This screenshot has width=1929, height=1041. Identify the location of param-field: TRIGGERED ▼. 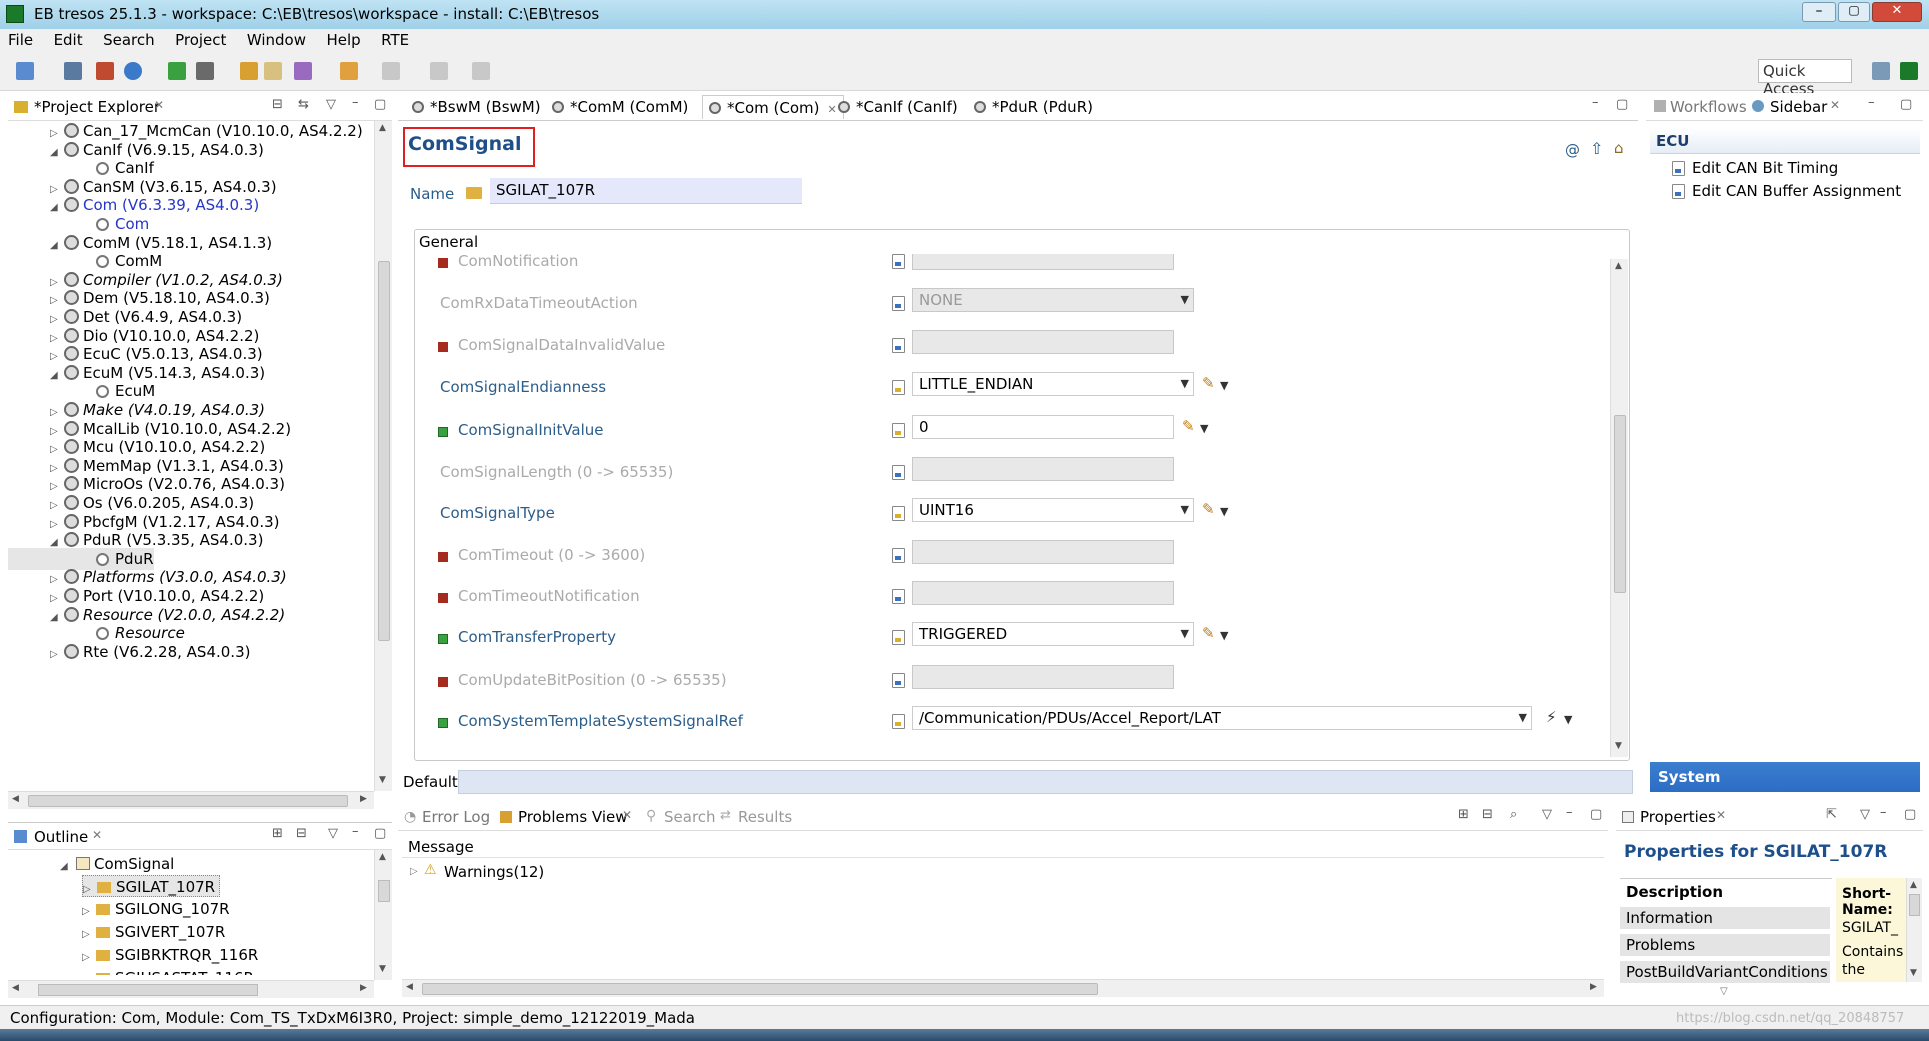
(1053, 634).